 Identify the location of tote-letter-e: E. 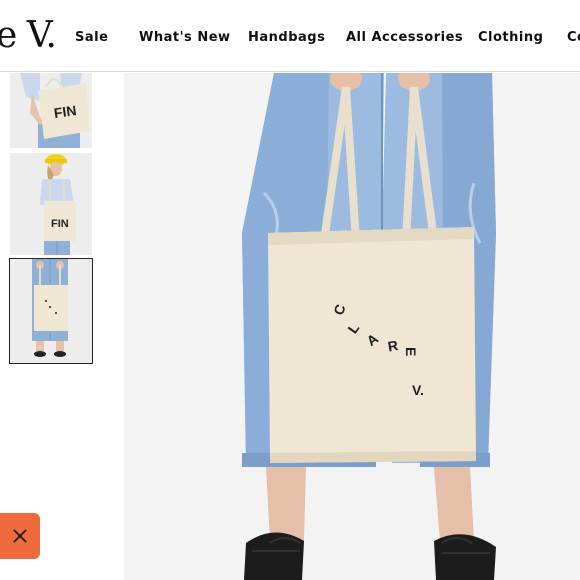
(411, 351).